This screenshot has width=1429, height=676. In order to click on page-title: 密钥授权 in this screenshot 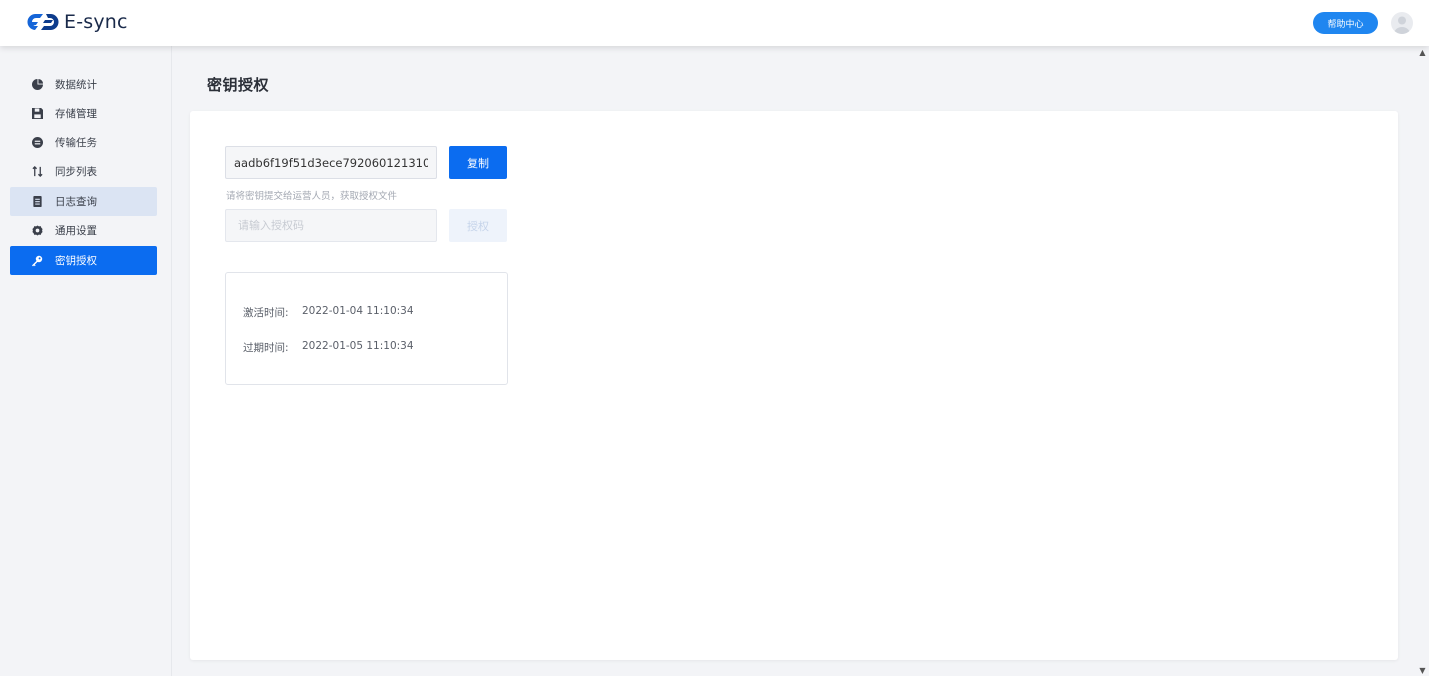, I will do `click(238, 85)`.